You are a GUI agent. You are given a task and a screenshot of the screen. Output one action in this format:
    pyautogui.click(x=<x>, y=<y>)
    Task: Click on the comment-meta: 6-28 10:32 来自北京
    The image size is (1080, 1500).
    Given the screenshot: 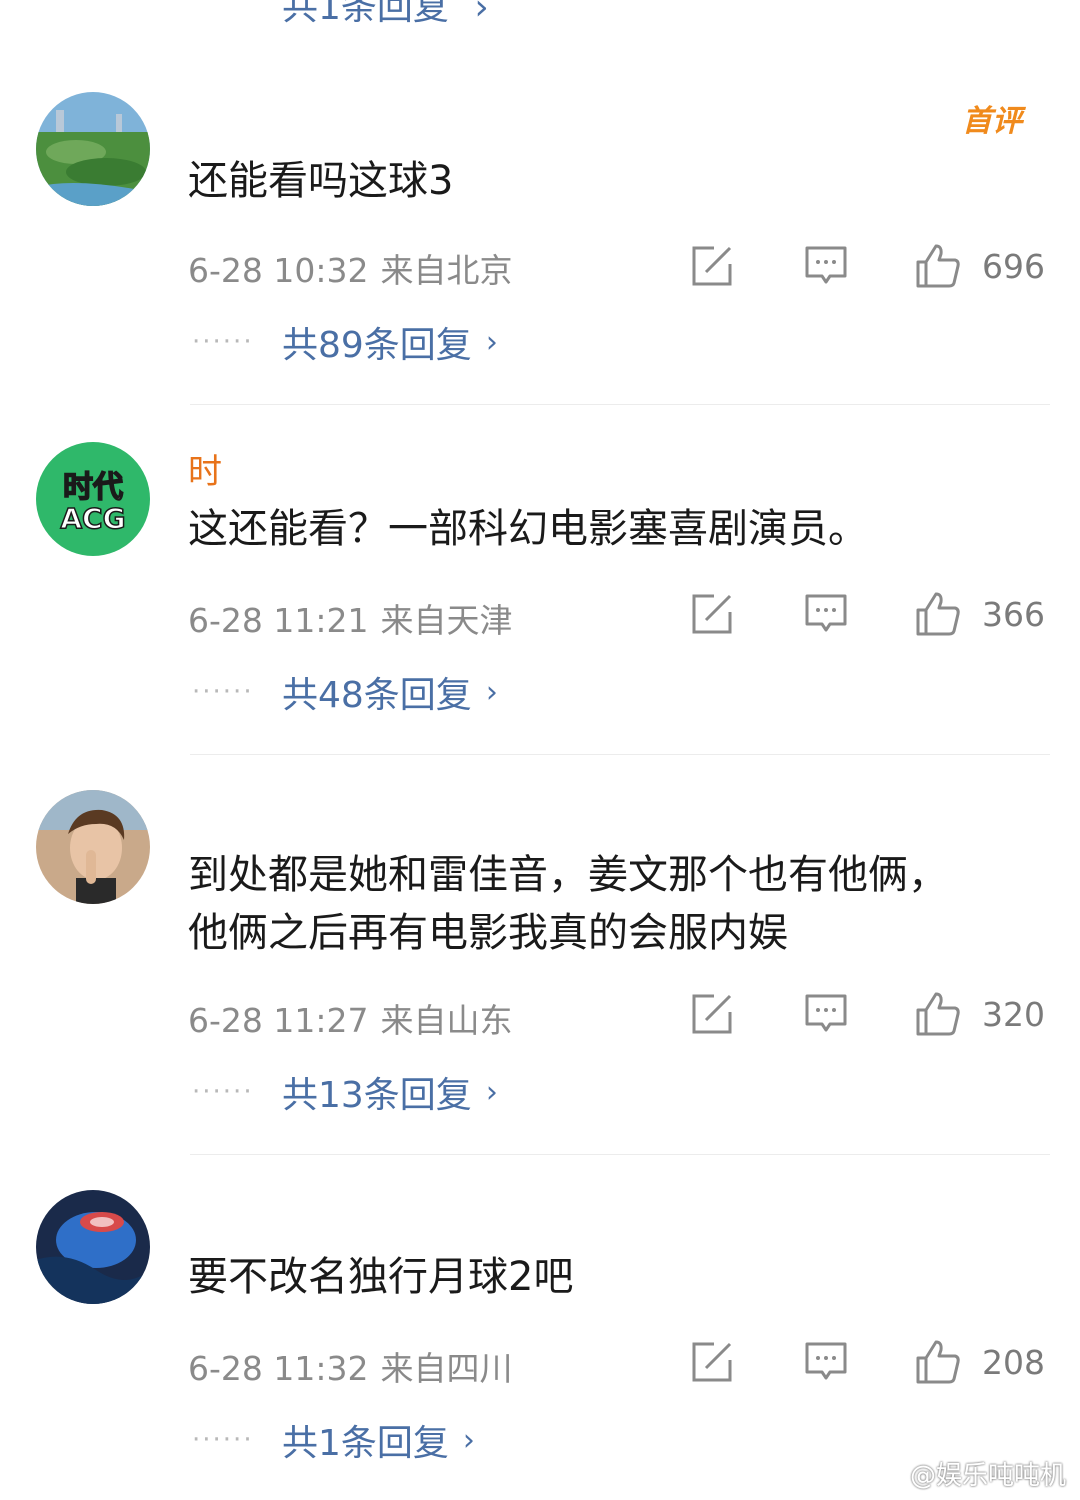 What is the action you would take?
    pyautogui.click(x=350, y=268)
    